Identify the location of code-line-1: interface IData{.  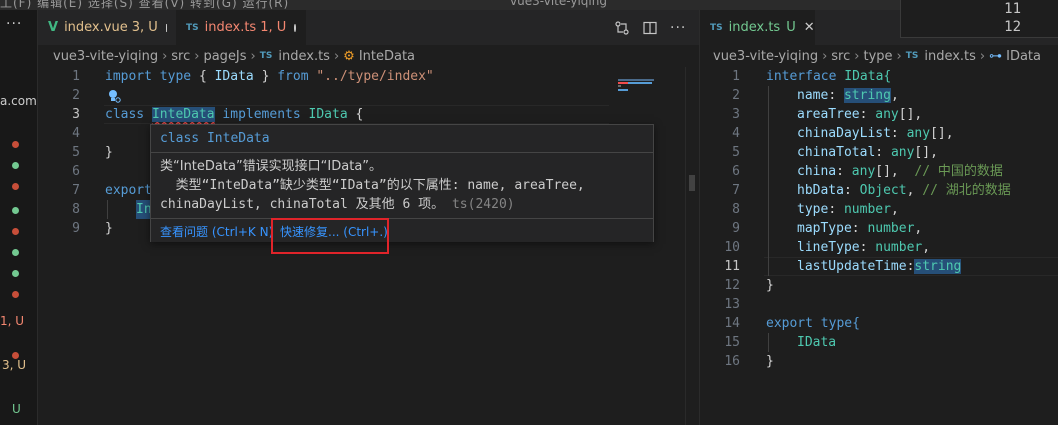
(828, 76).